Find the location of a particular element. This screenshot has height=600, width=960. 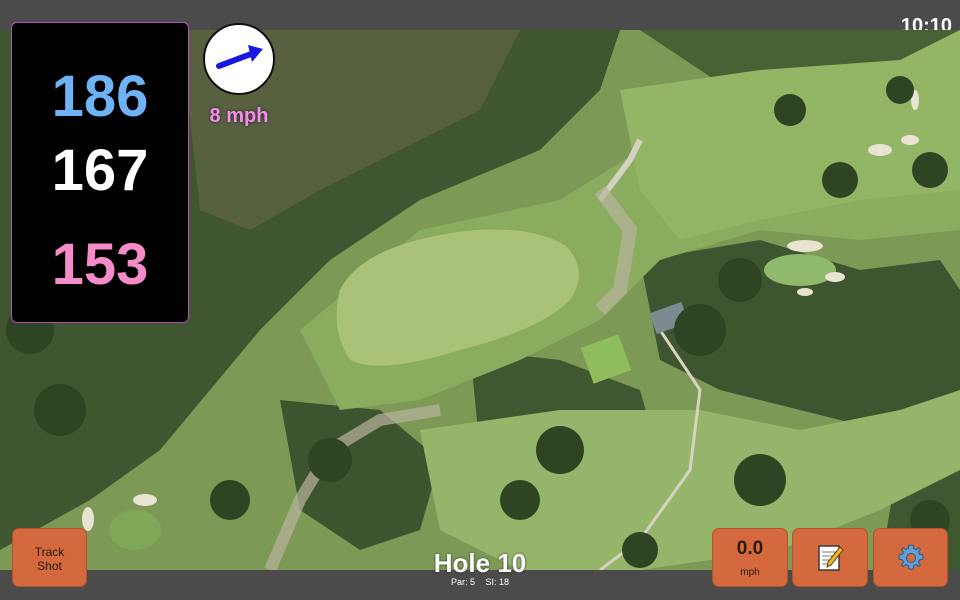

distance-panel: 186 167 153 is located at coordinates (100, 172).